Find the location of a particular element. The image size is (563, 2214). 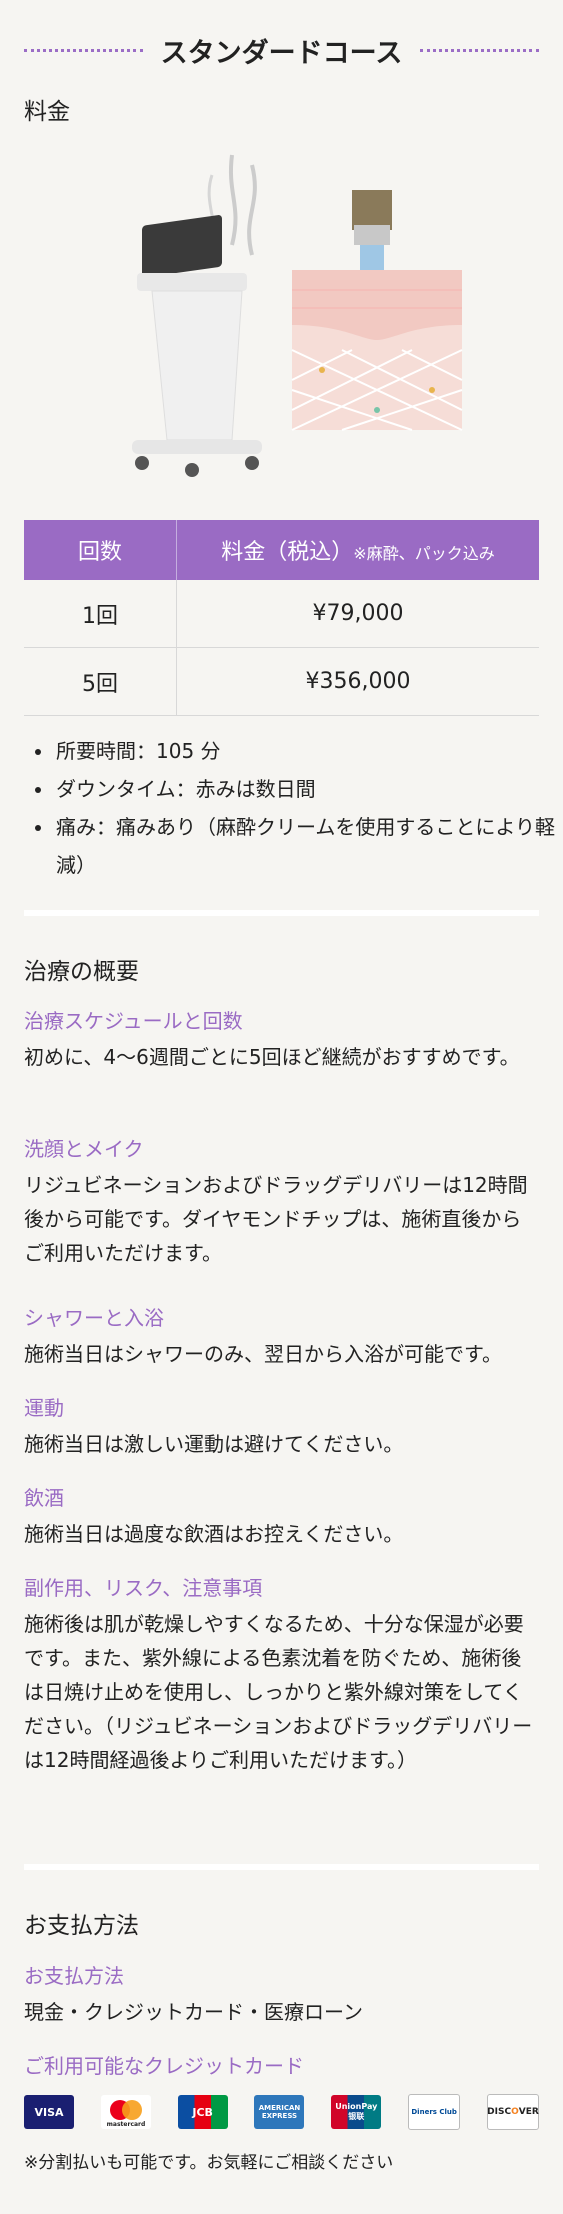

list-item: 所要時間：105 分 is located at coordinates (308, 751).